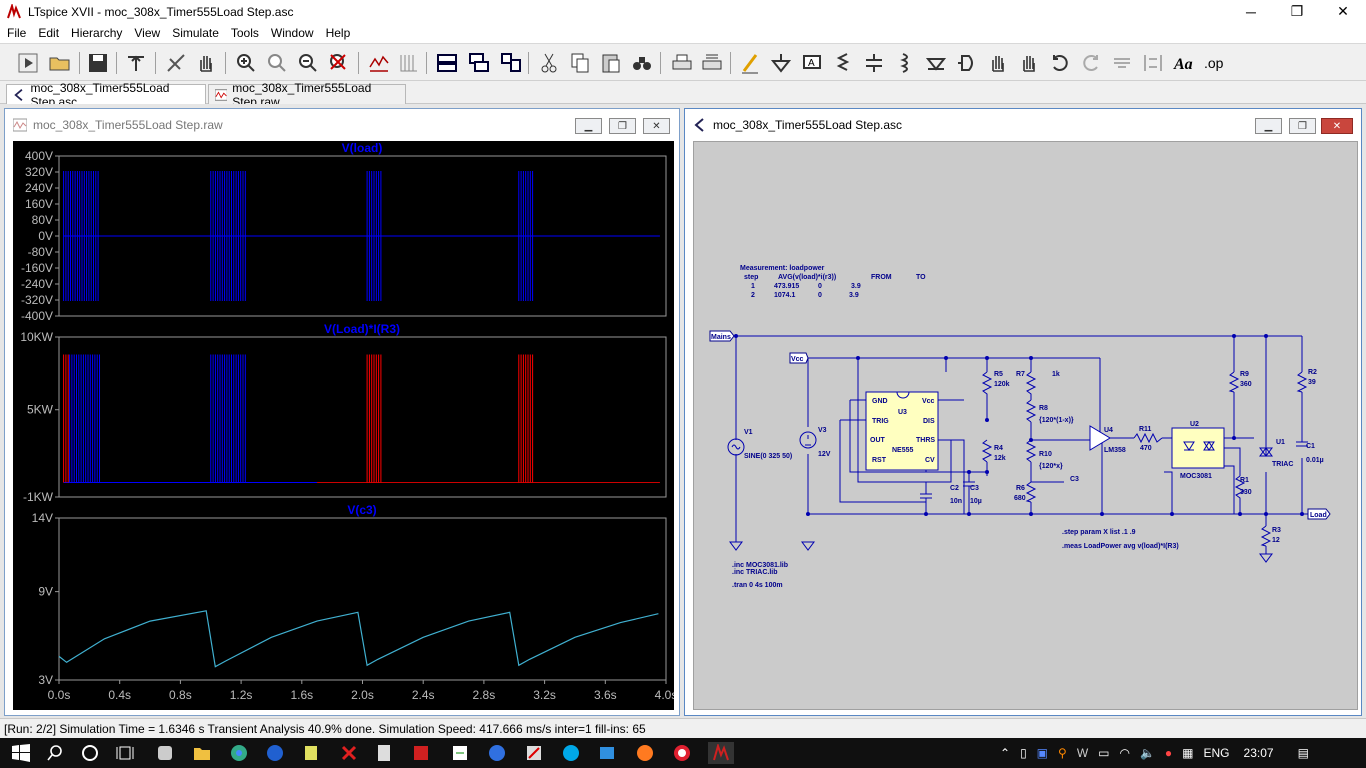 The image size is (1366, 768). Describe the element at coordinates (1343, 11) in the screenshot. I see `close-button: ✕` at that location.